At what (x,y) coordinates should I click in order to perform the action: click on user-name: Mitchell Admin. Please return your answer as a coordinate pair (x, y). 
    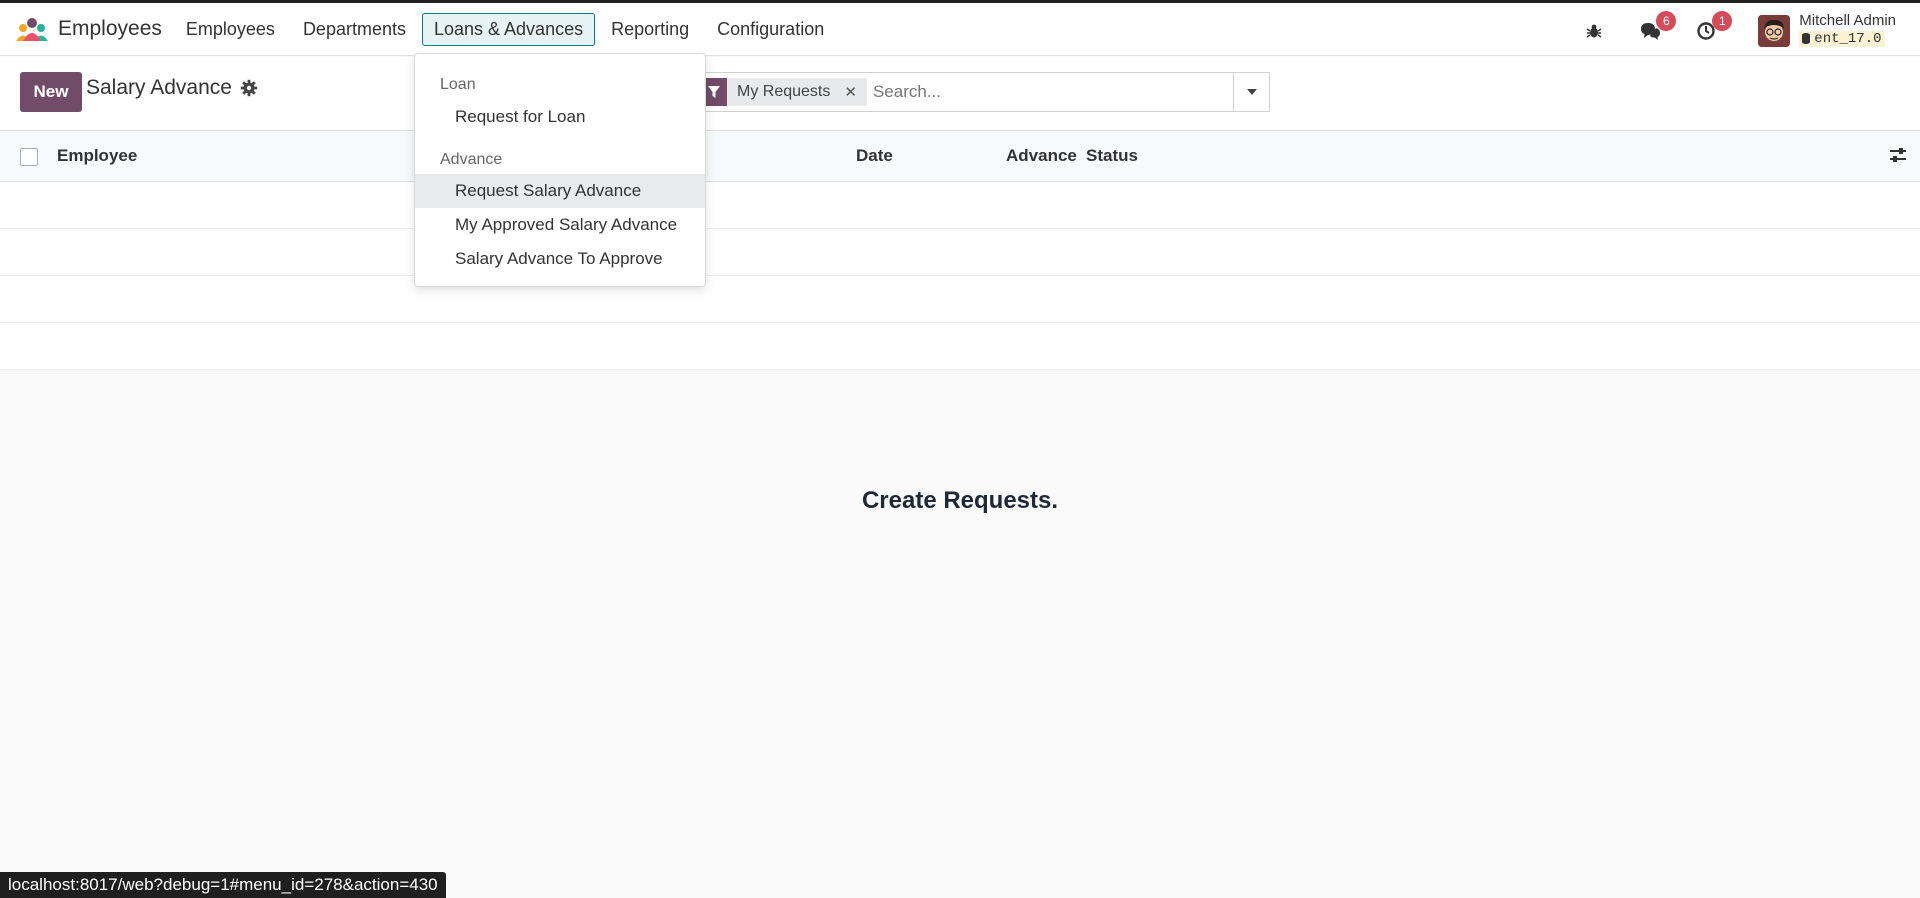
    Looking at the image, I should click on (1847, 21).